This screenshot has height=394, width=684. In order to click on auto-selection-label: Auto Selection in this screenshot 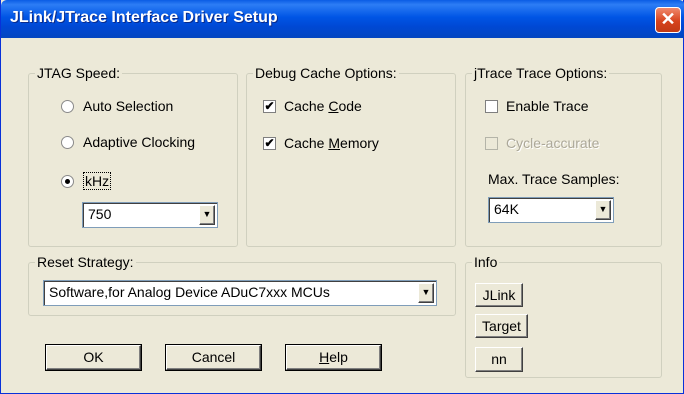, I will do `click(128, 106)`.